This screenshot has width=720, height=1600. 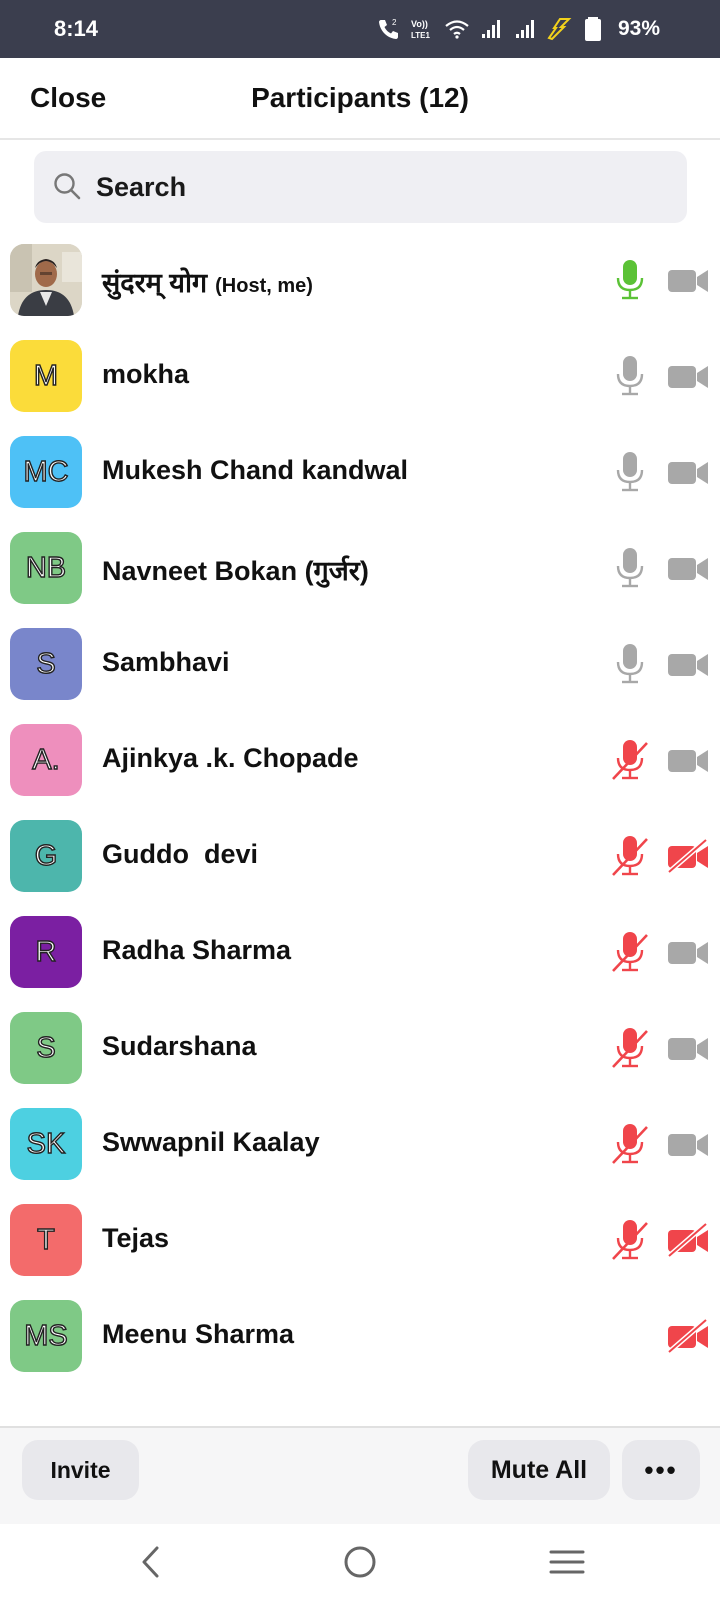 I want to click on participant-name-text: Radha Sharma, so click(x=197, y=950).